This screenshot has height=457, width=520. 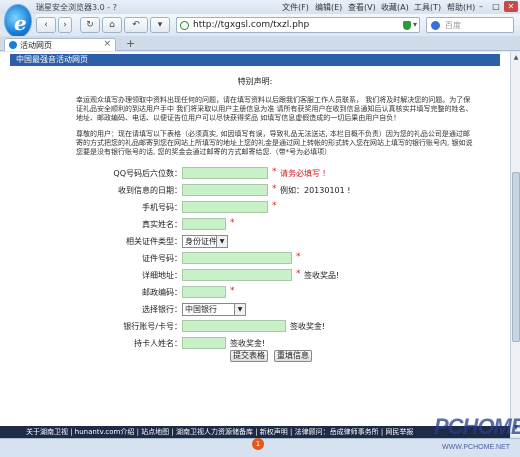 What do you see at coordinates (364, 7) in the screenshot?
I see `menu-view: 查看(V)` at bounding box center [364, 7].